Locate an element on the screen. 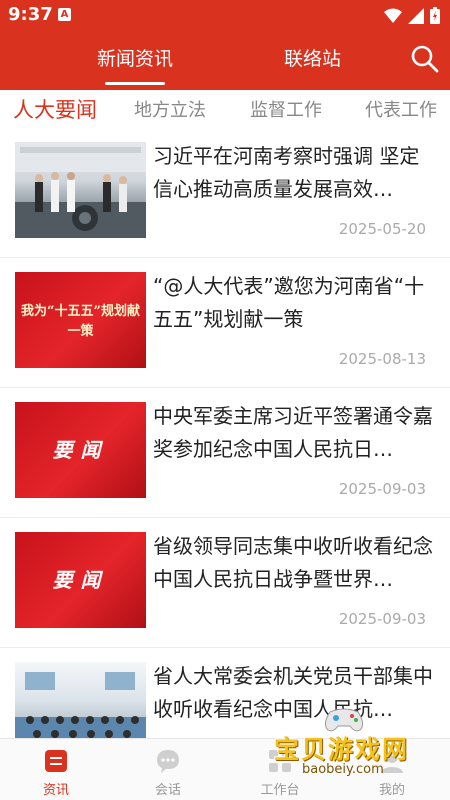 This screenshot has width=450, height=800. nav-item-workbench: 工作台 is located at coordinates (280, 769).